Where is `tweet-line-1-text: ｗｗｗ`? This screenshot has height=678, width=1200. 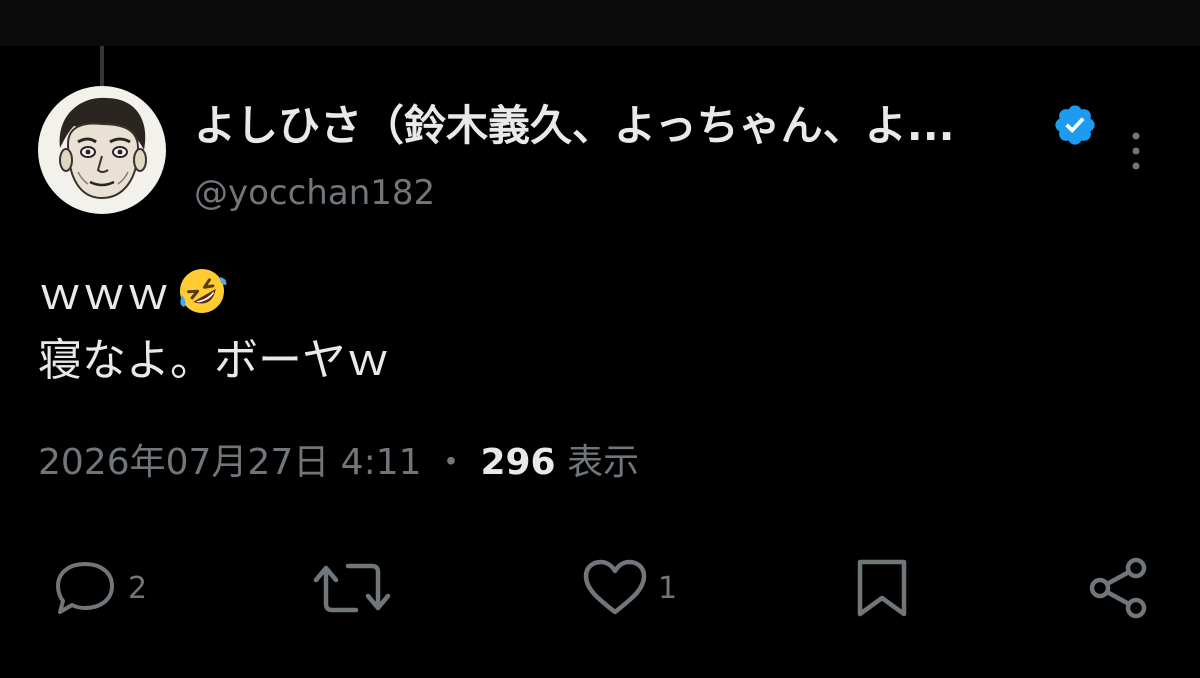 tweet-line-1-text: ｗｗｗ is located at coordinates (104, 294).